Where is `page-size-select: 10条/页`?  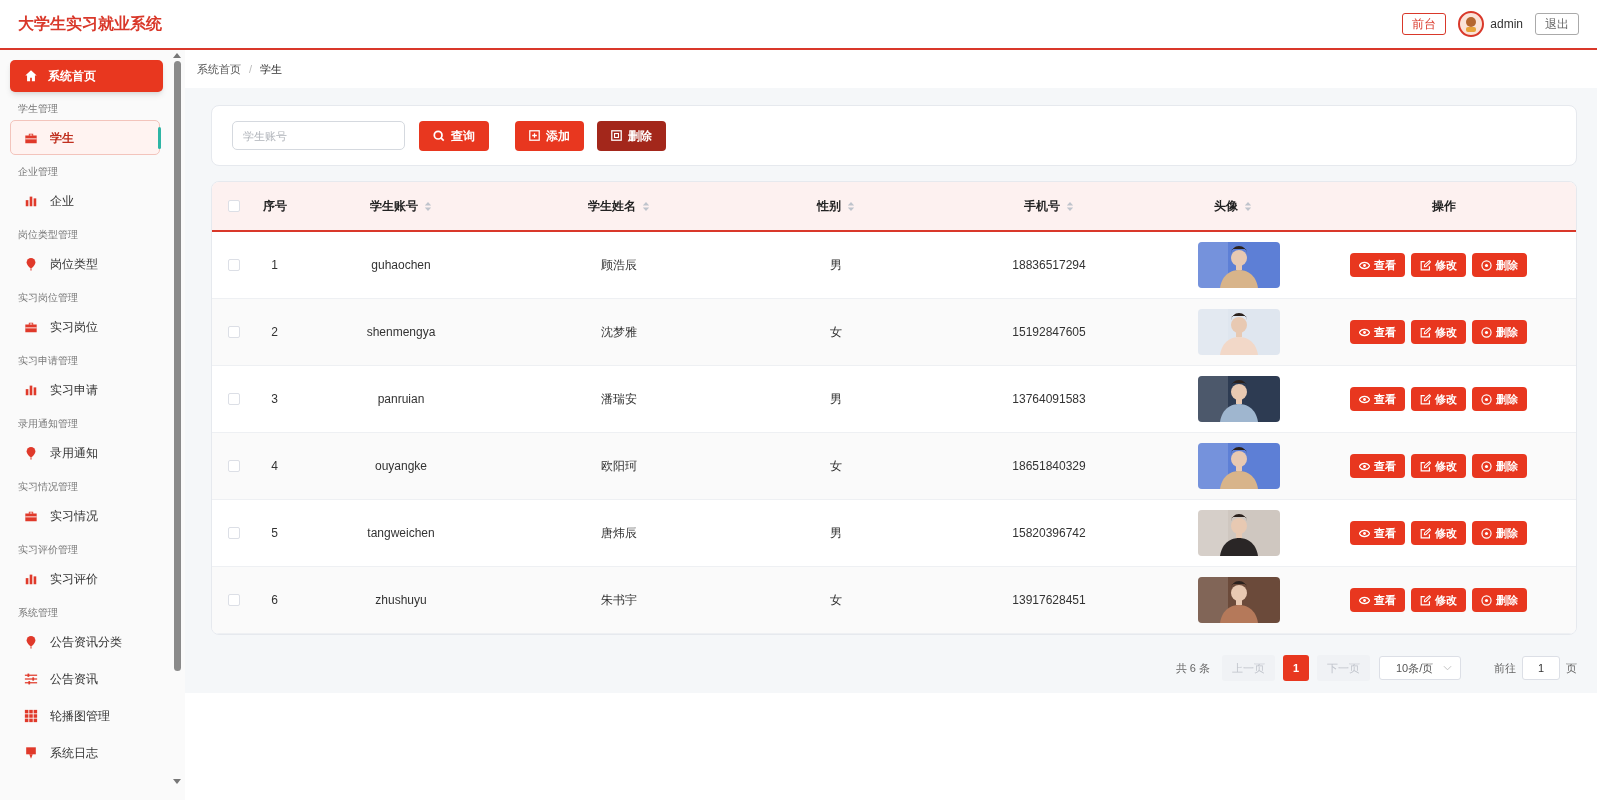
page-size-select: 10条/页 is located at coordinates (1420, 668).